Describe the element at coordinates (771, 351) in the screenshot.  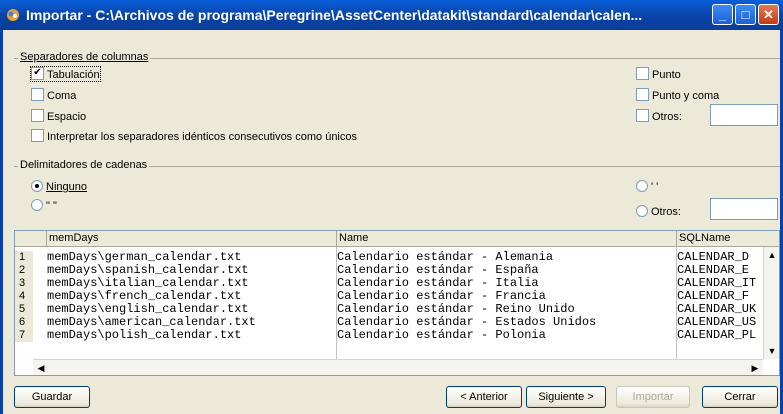
I see `scroll-down-icon: ▼` at that location.